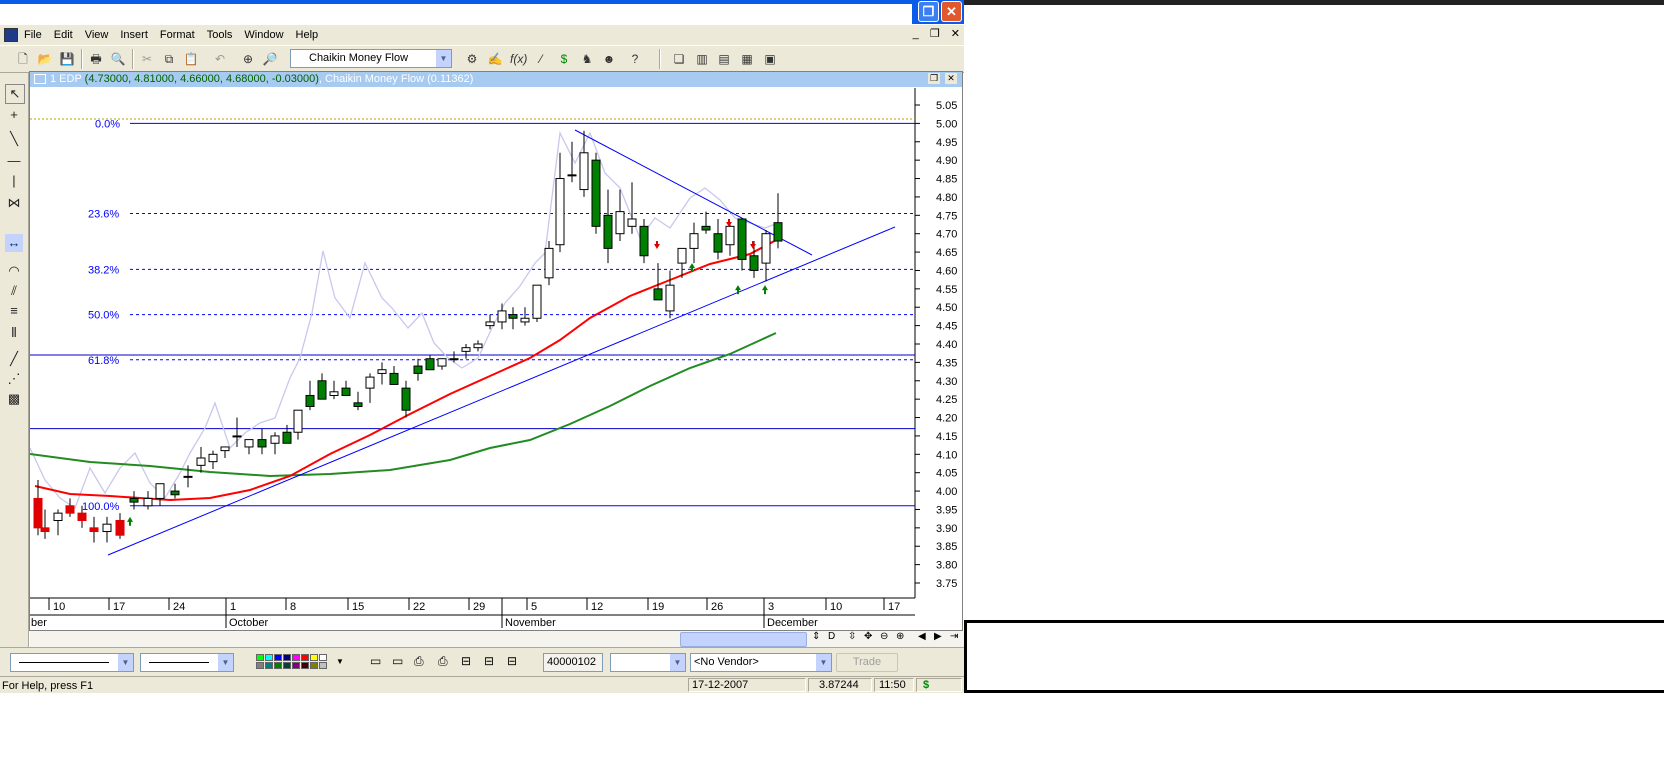 The width and height of the screenshot is (1664, 768). Describe the element at coordinates (743, 639) in the screenshot. I see `horizontal-scrollbar-thumb` at that location.